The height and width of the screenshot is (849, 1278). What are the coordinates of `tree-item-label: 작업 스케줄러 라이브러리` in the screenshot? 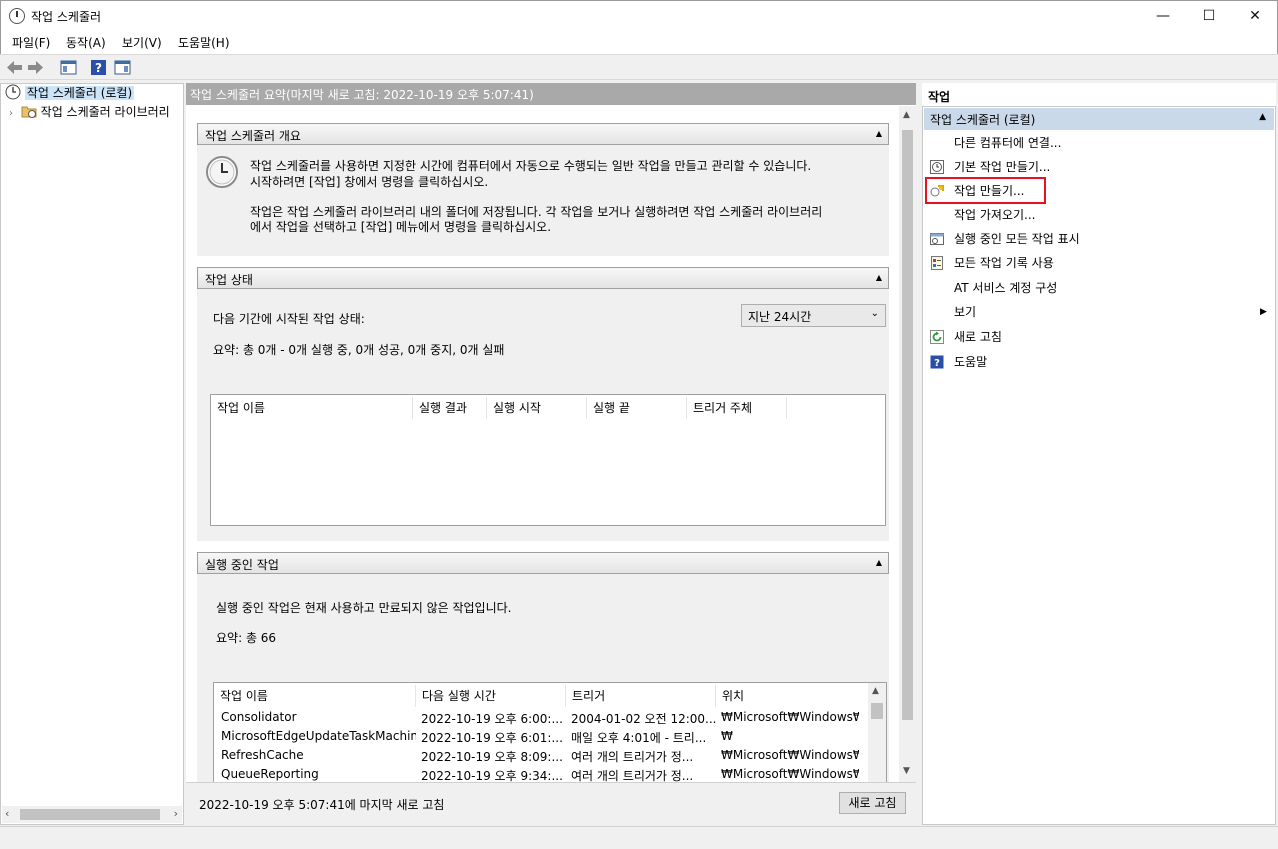 It's located at (105, 112).